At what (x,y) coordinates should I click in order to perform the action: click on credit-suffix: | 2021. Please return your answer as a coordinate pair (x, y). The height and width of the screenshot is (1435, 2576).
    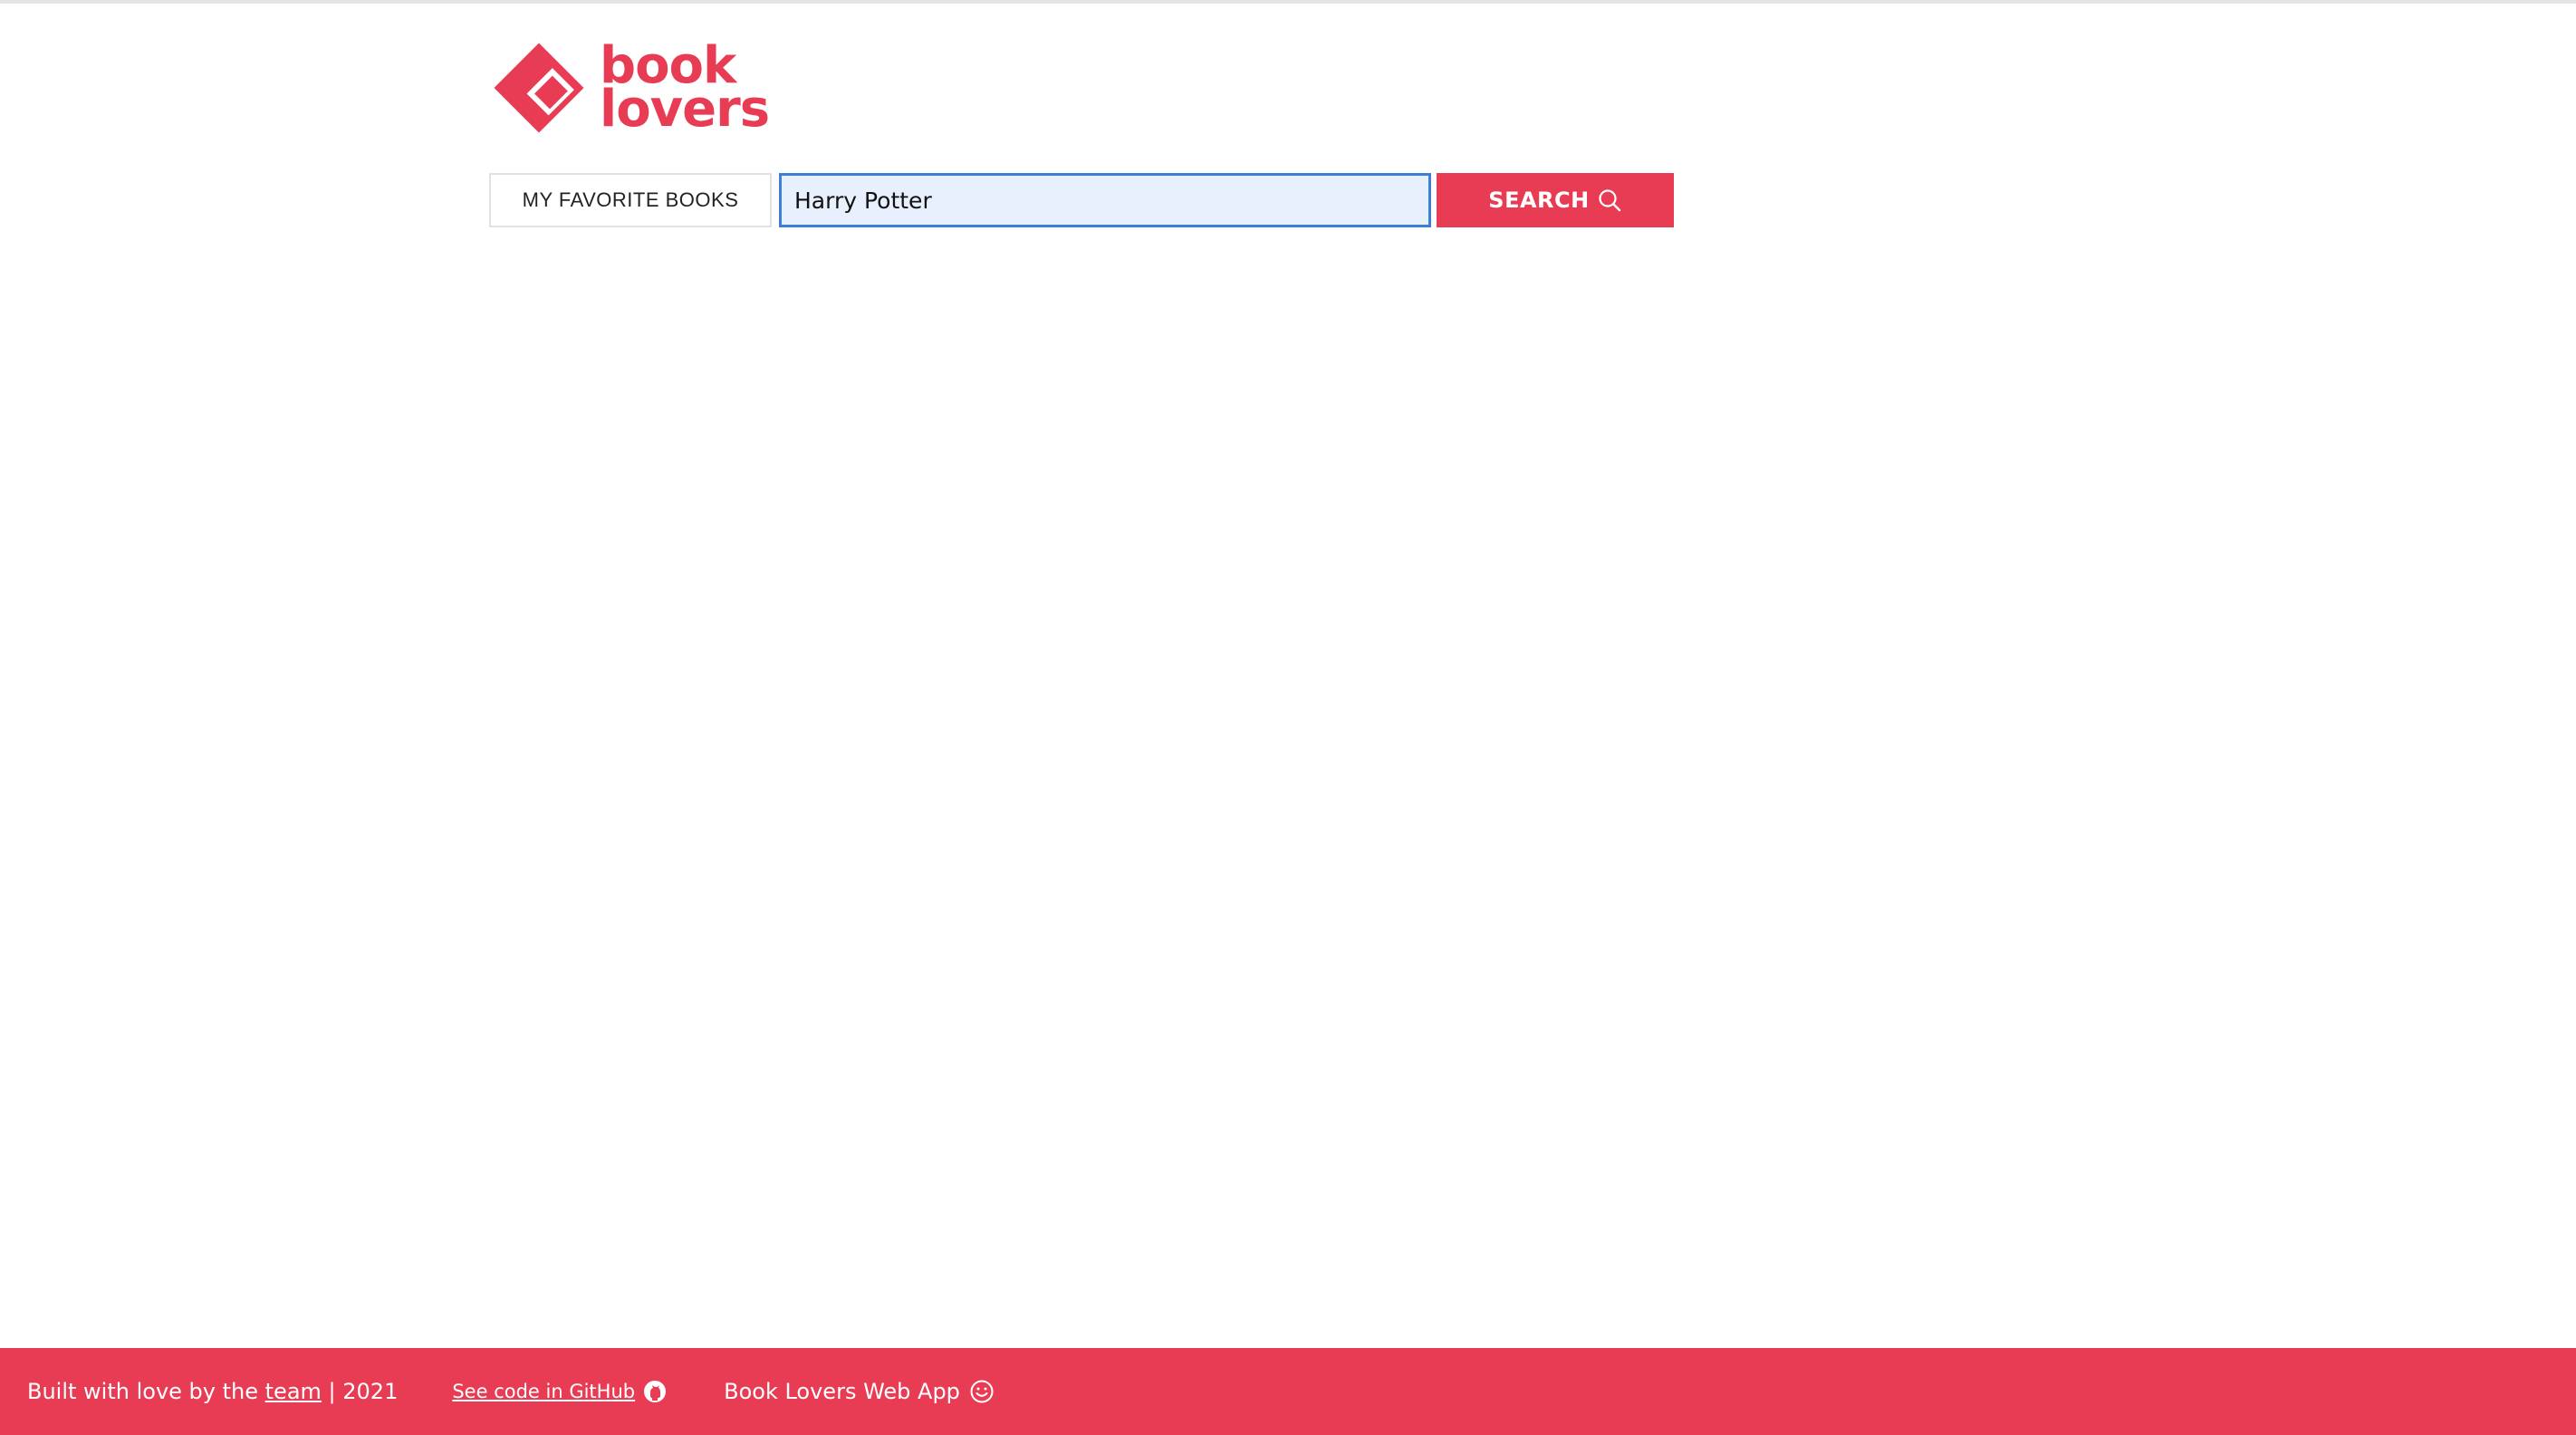
    Looking at the image, I should click on (363, 1391).